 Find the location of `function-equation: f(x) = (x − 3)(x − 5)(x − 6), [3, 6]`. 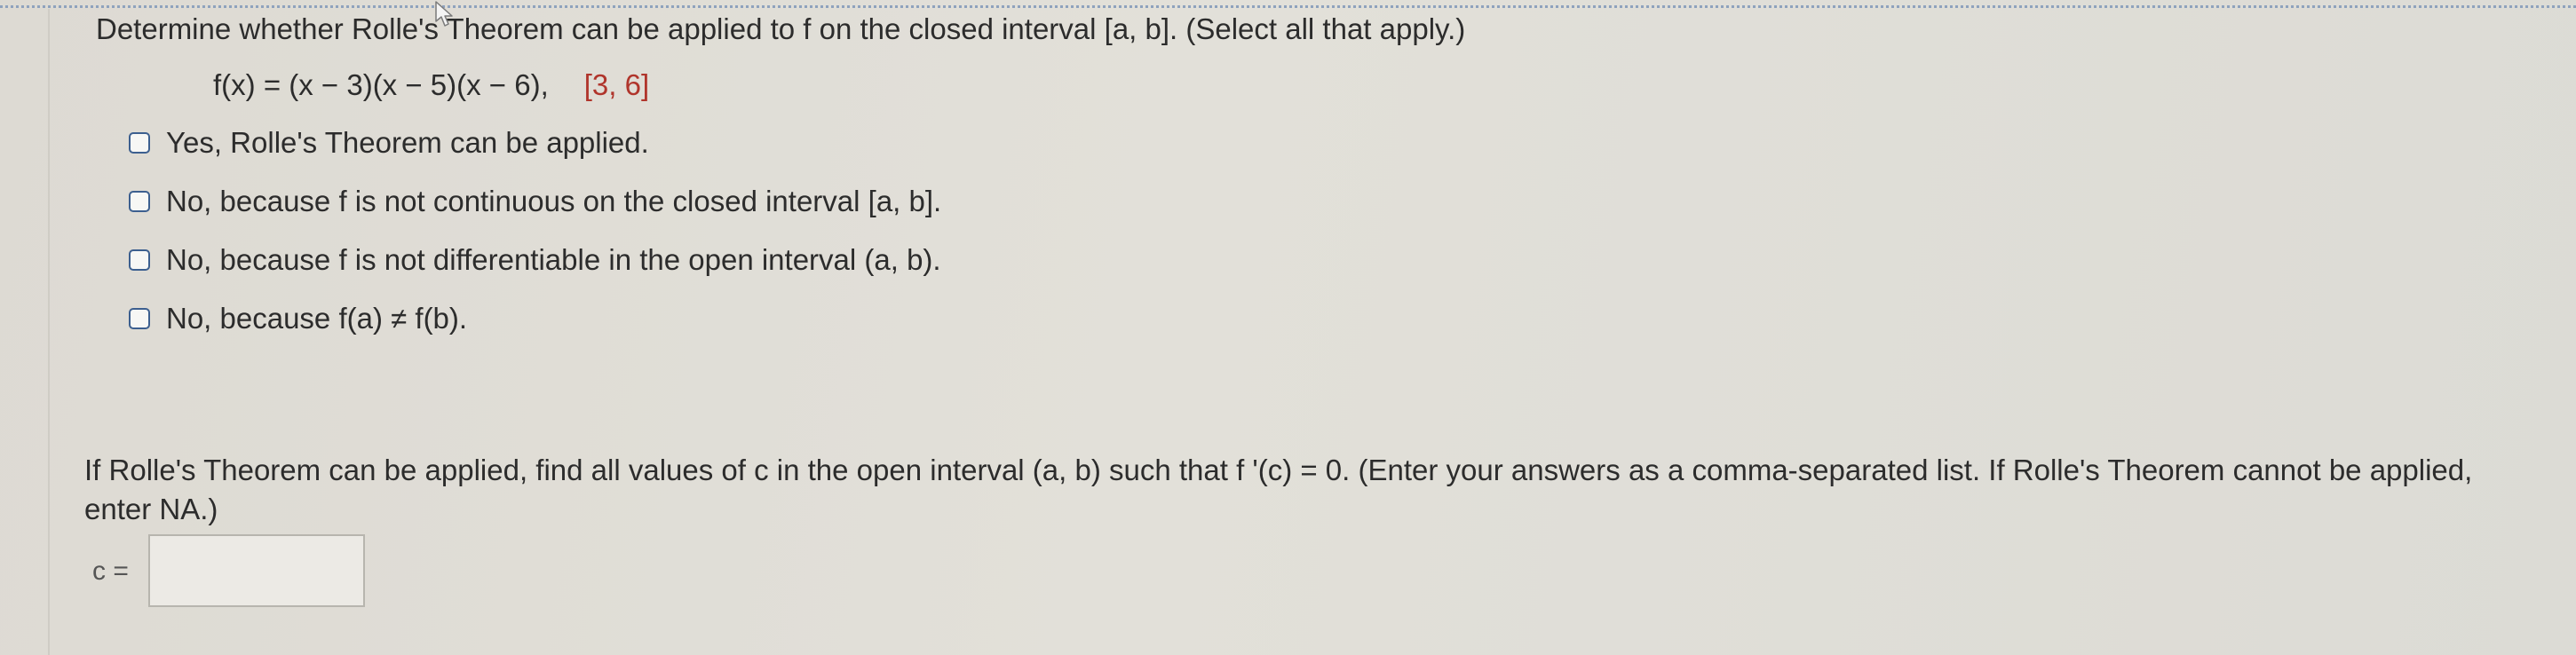

function-equation: f(x) = (x − 3)(x − 5)(x − 6), [3, 6] is located at coordinates (431, 85).